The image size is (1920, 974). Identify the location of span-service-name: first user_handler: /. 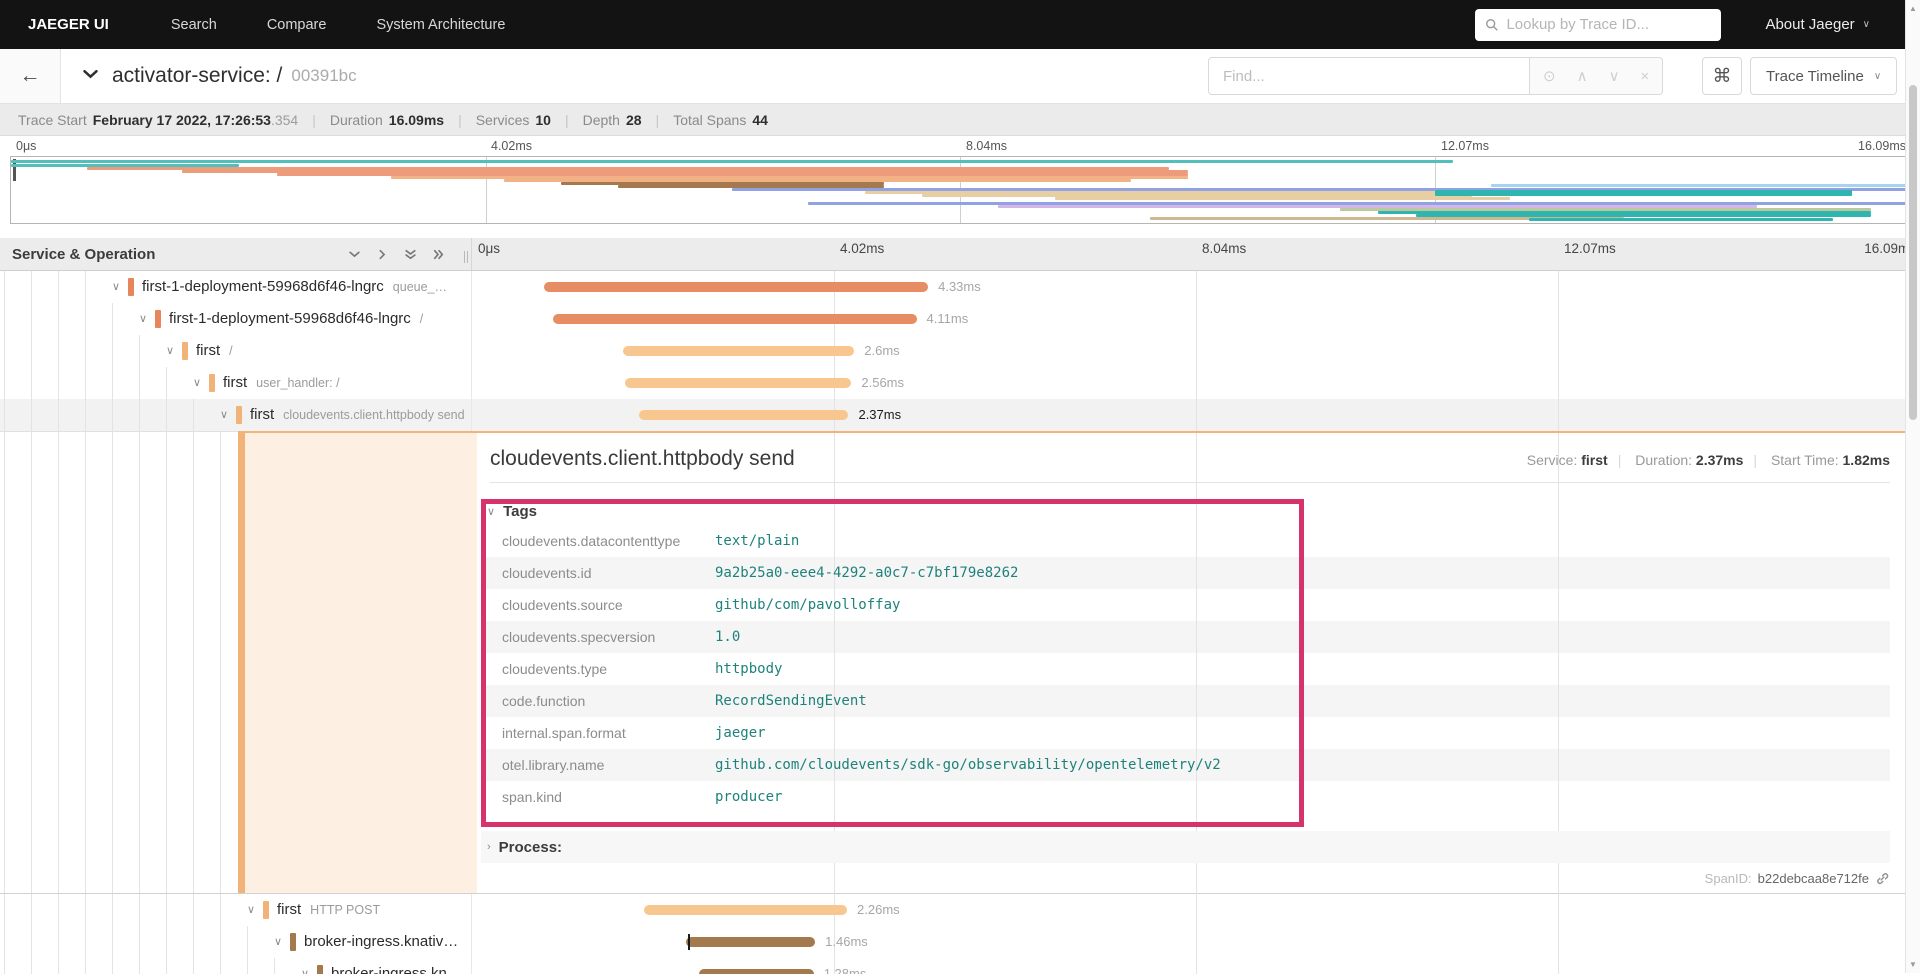
(235, 383).